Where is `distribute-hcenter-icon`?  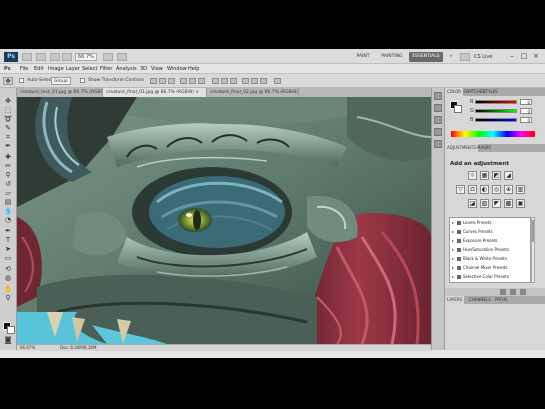
distribute-hcenter-icon is located at coordinates (254, 81).